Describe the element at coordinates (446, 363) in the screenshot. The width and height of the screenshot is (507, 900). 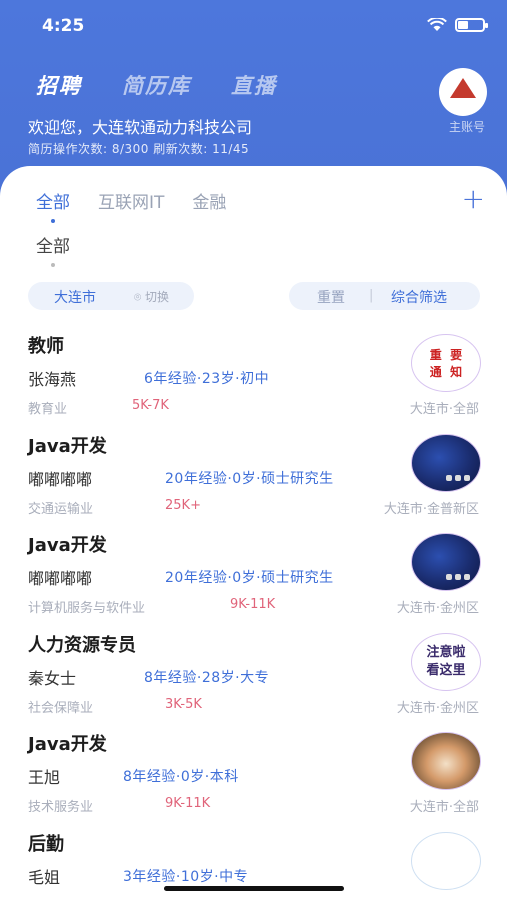
I see `notice-sign-image: 重 要 通 知` at that location.